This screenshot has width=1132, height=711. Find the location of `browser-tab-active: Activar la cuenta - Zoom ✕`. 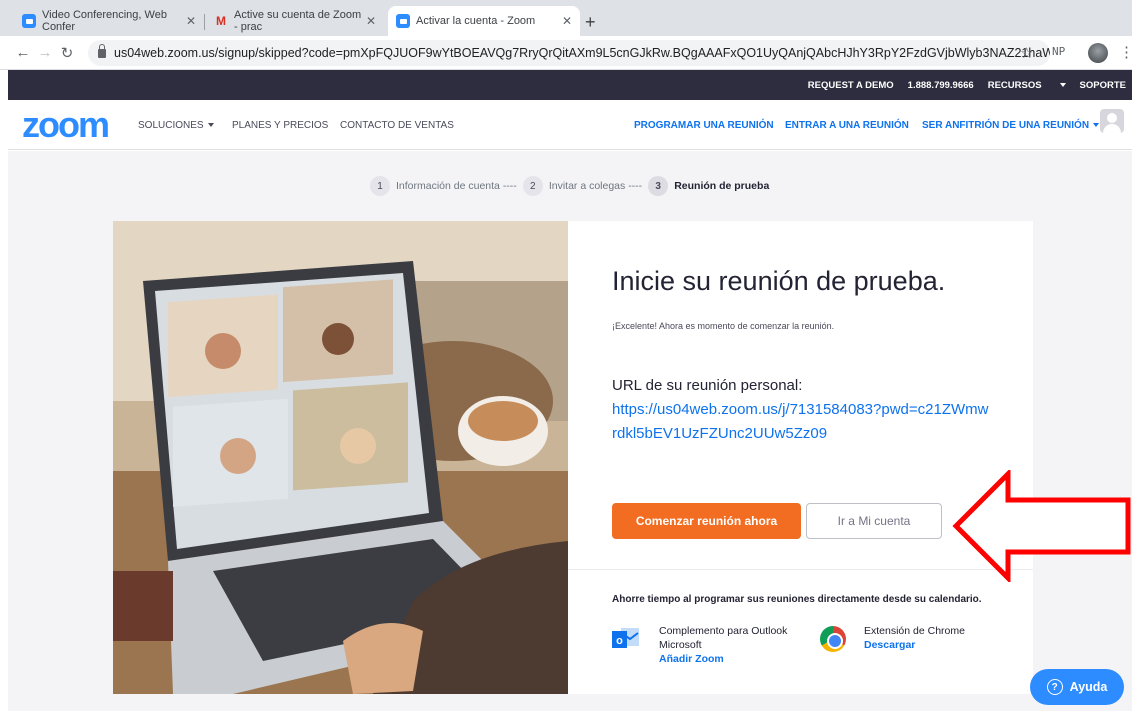

browser-tab-active: Activar la cuenta - Zoom ✕ is located at coordinates (484, 21).